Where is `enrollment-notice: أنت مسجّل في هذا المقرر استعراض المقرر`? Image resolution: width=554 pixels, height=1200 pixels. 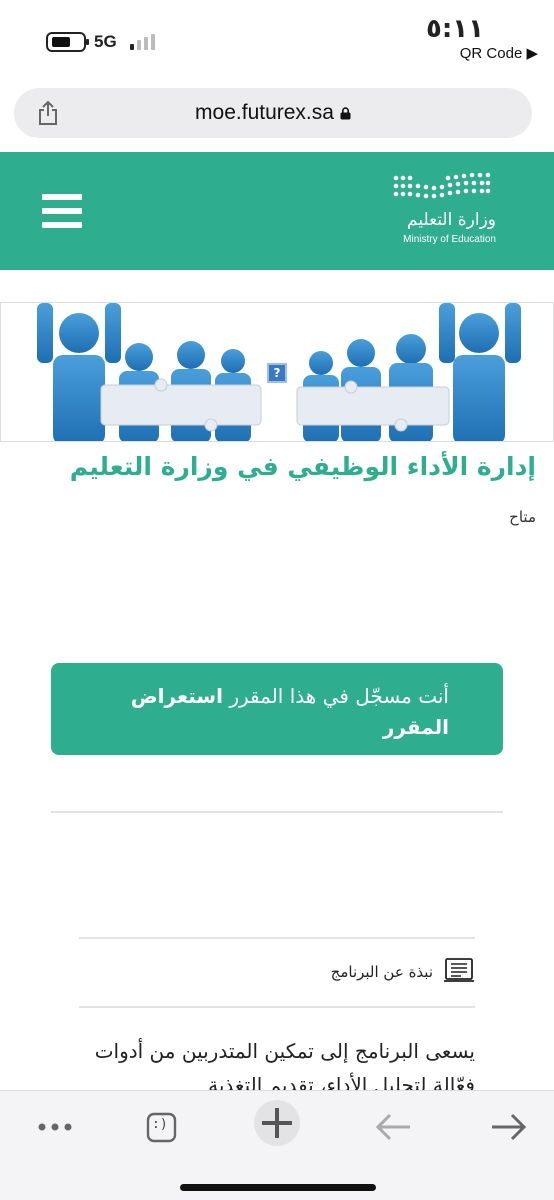 enrollment-notice: أنت مسجّل في هذا المقرر استعراض المقرر is located at coordinates (277, 709).